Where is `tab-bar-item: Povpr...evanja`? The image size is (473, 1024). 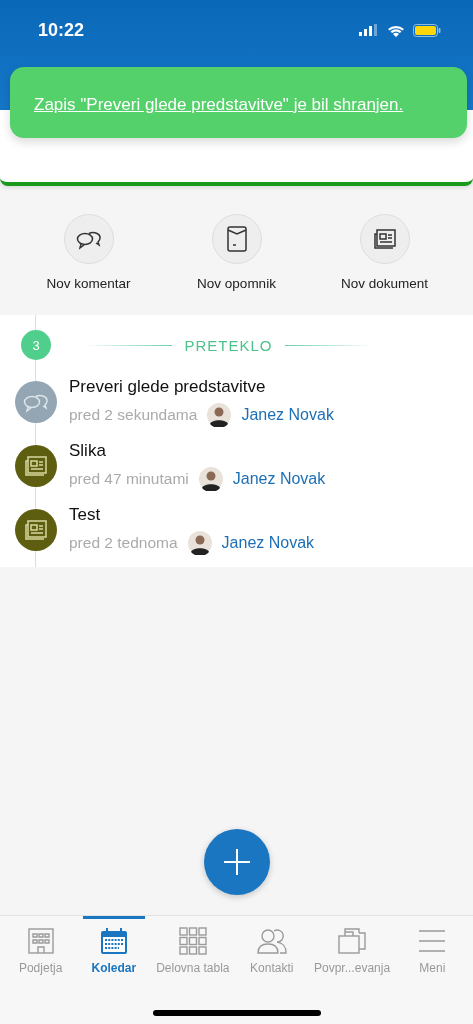
tab-bar-item: Povpr...evanja is located at coordinates (352, 945).